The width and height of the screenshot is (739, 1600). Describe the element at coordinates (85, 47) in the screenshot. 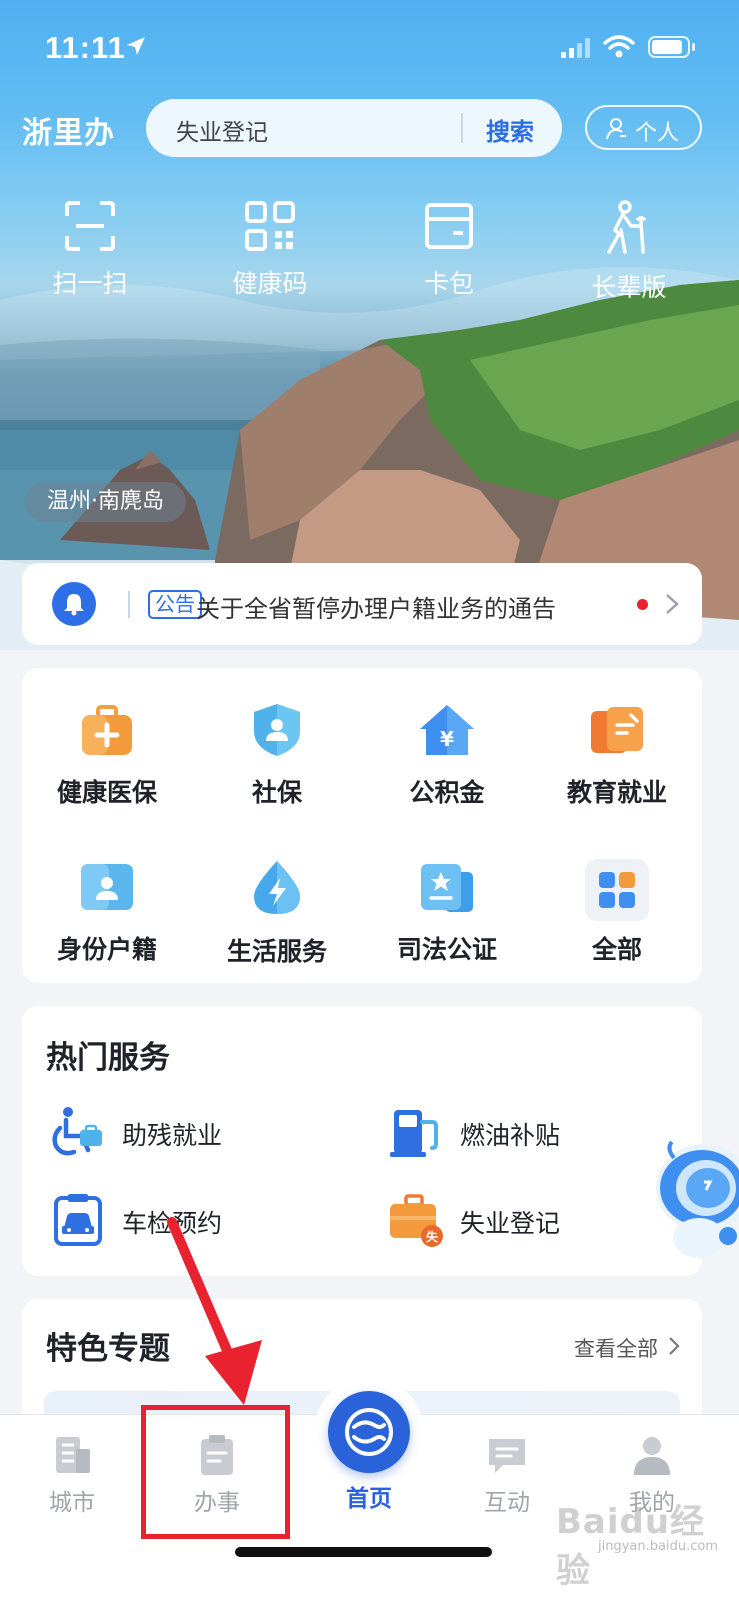

I see `status-time: 11:11` at that location.